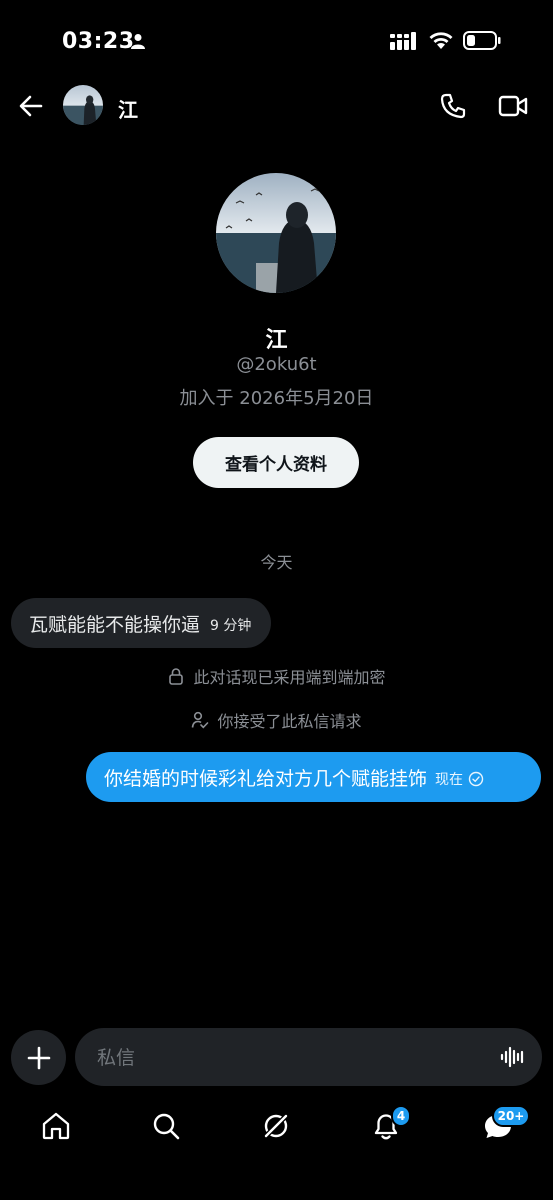 The height and width of the screenshot is (1200, 553). Describe the element at coordinates (390, 1123) in the screenshot. I see `notifications-tab: 4` at that location.